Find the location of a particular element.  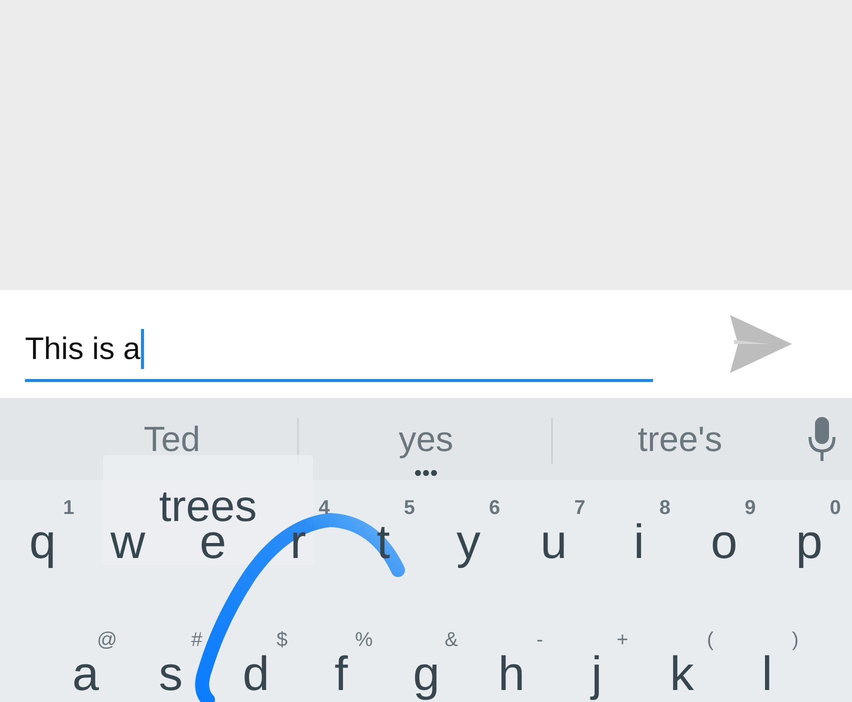

key: q is located at coordinates (42, 543).